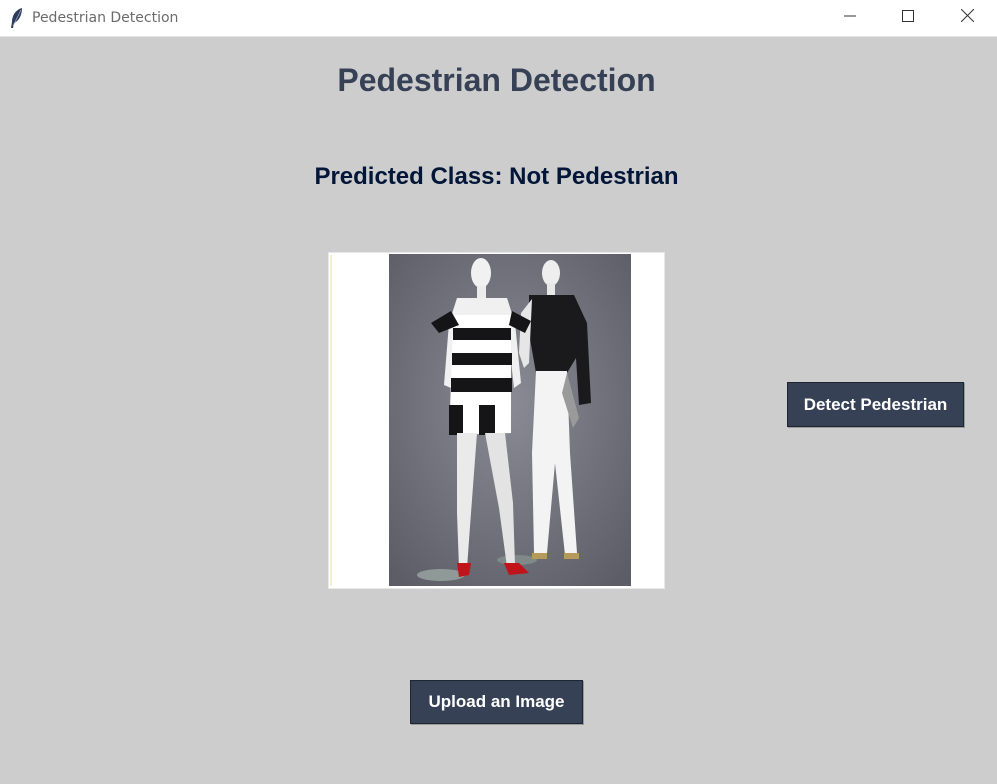 The width and height of the screenshot is (997, 784). I want to click on maximize-button, so click(908, 18).